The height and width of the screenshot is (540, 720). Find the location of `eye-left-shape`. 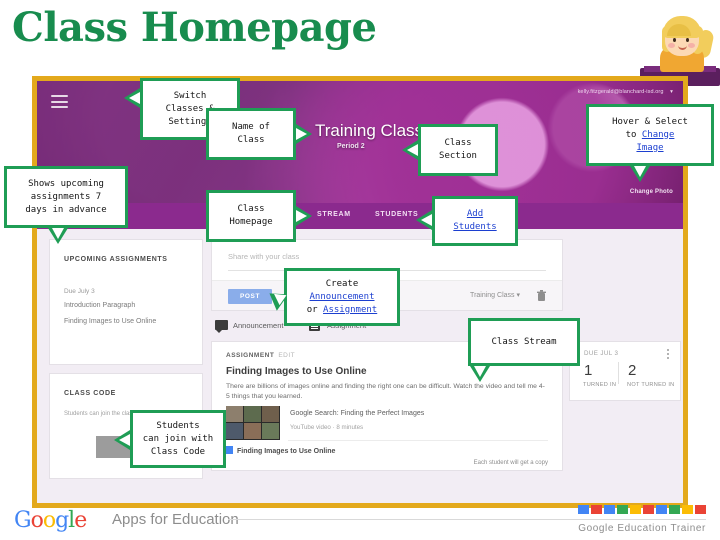

eye-left-shape is located at coordinates (674, 40).